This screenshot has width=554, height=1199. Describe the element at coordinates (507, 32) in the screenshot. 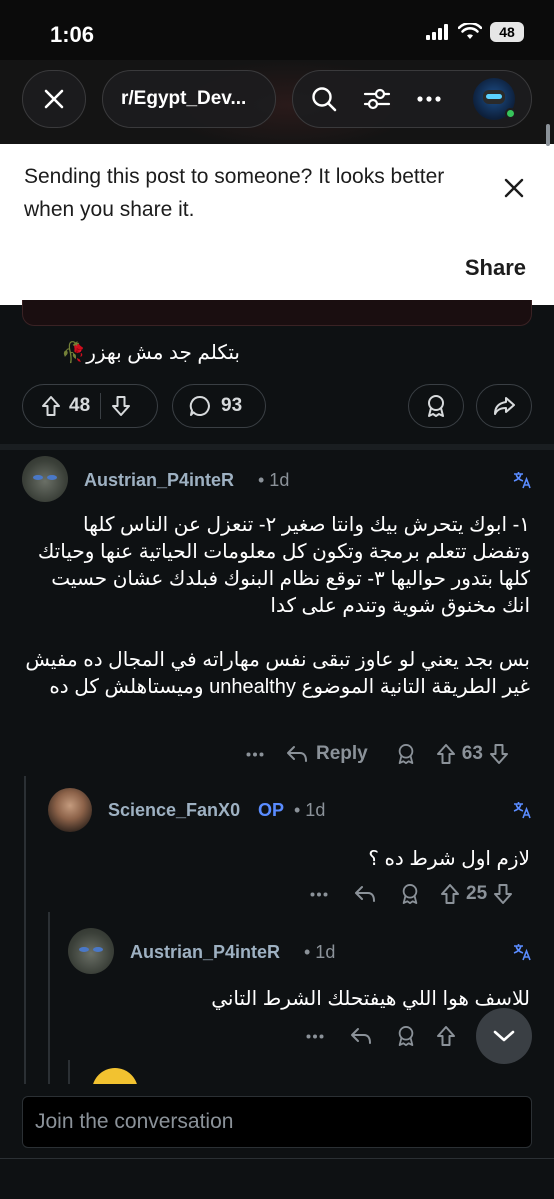

I see `battery-icon: 48` at that location.